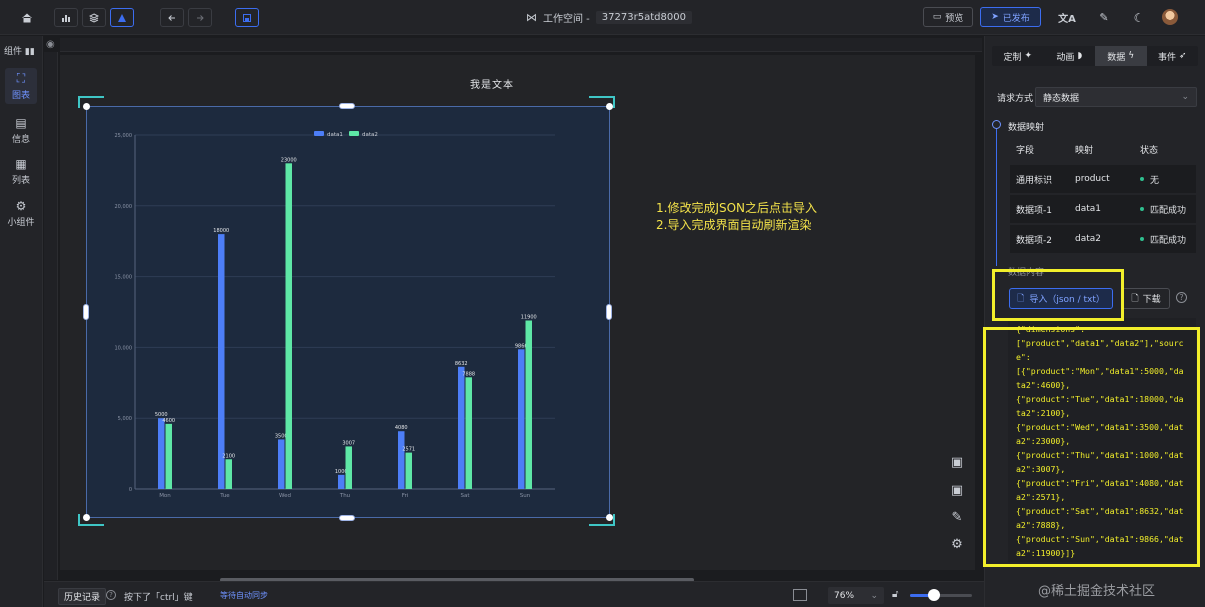 This screenshot has width=1205, height=607. Describe the element at coordinates (347, 106) in the screenshot. I see `resize-handle-top` at that location.